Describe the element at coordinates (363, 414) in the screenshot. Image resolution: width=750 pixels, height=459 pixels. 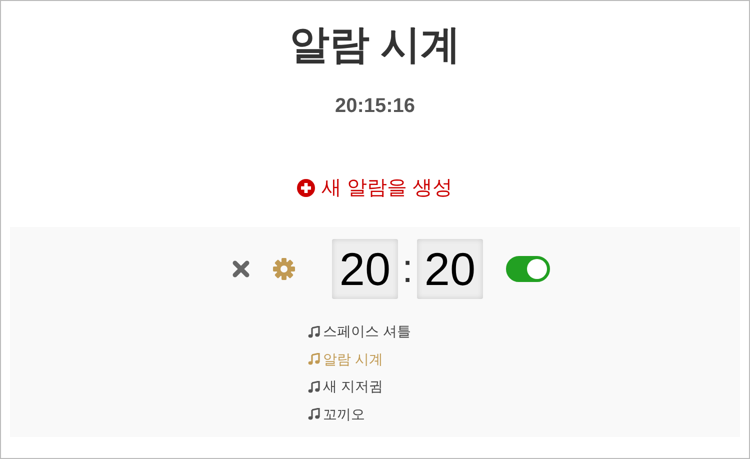
I see `sound-item: 꼬끼오` at that location.